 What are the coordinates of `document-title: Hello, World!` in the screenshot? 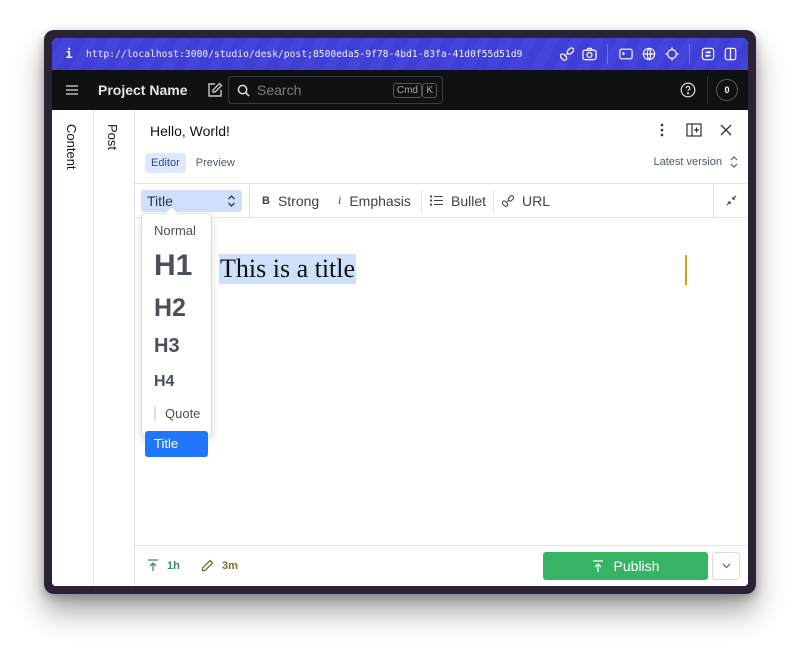 It's located at (190, 131).